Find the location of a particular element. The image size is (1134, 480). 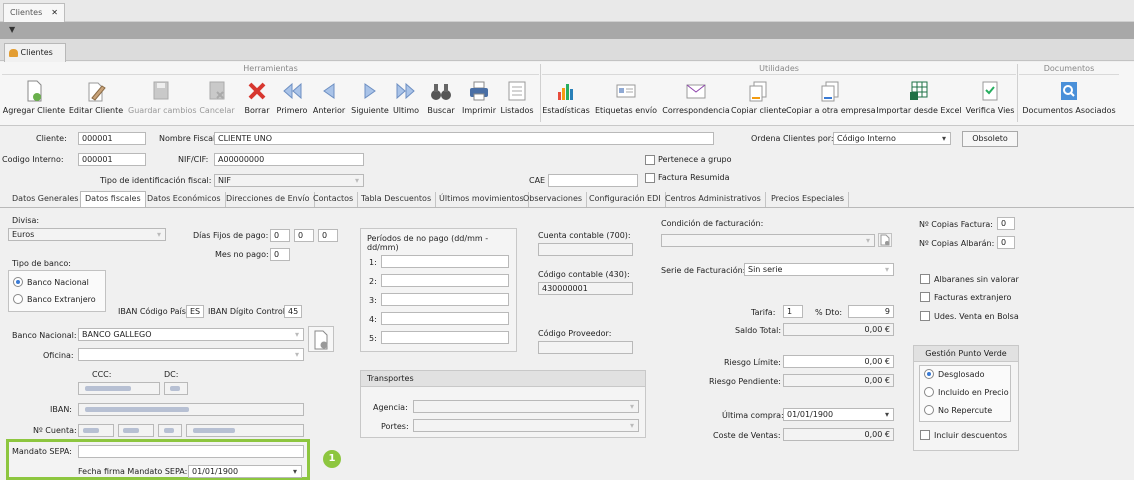

udes-venta-bolsa-checkbox is located at coordinates (925, 316).